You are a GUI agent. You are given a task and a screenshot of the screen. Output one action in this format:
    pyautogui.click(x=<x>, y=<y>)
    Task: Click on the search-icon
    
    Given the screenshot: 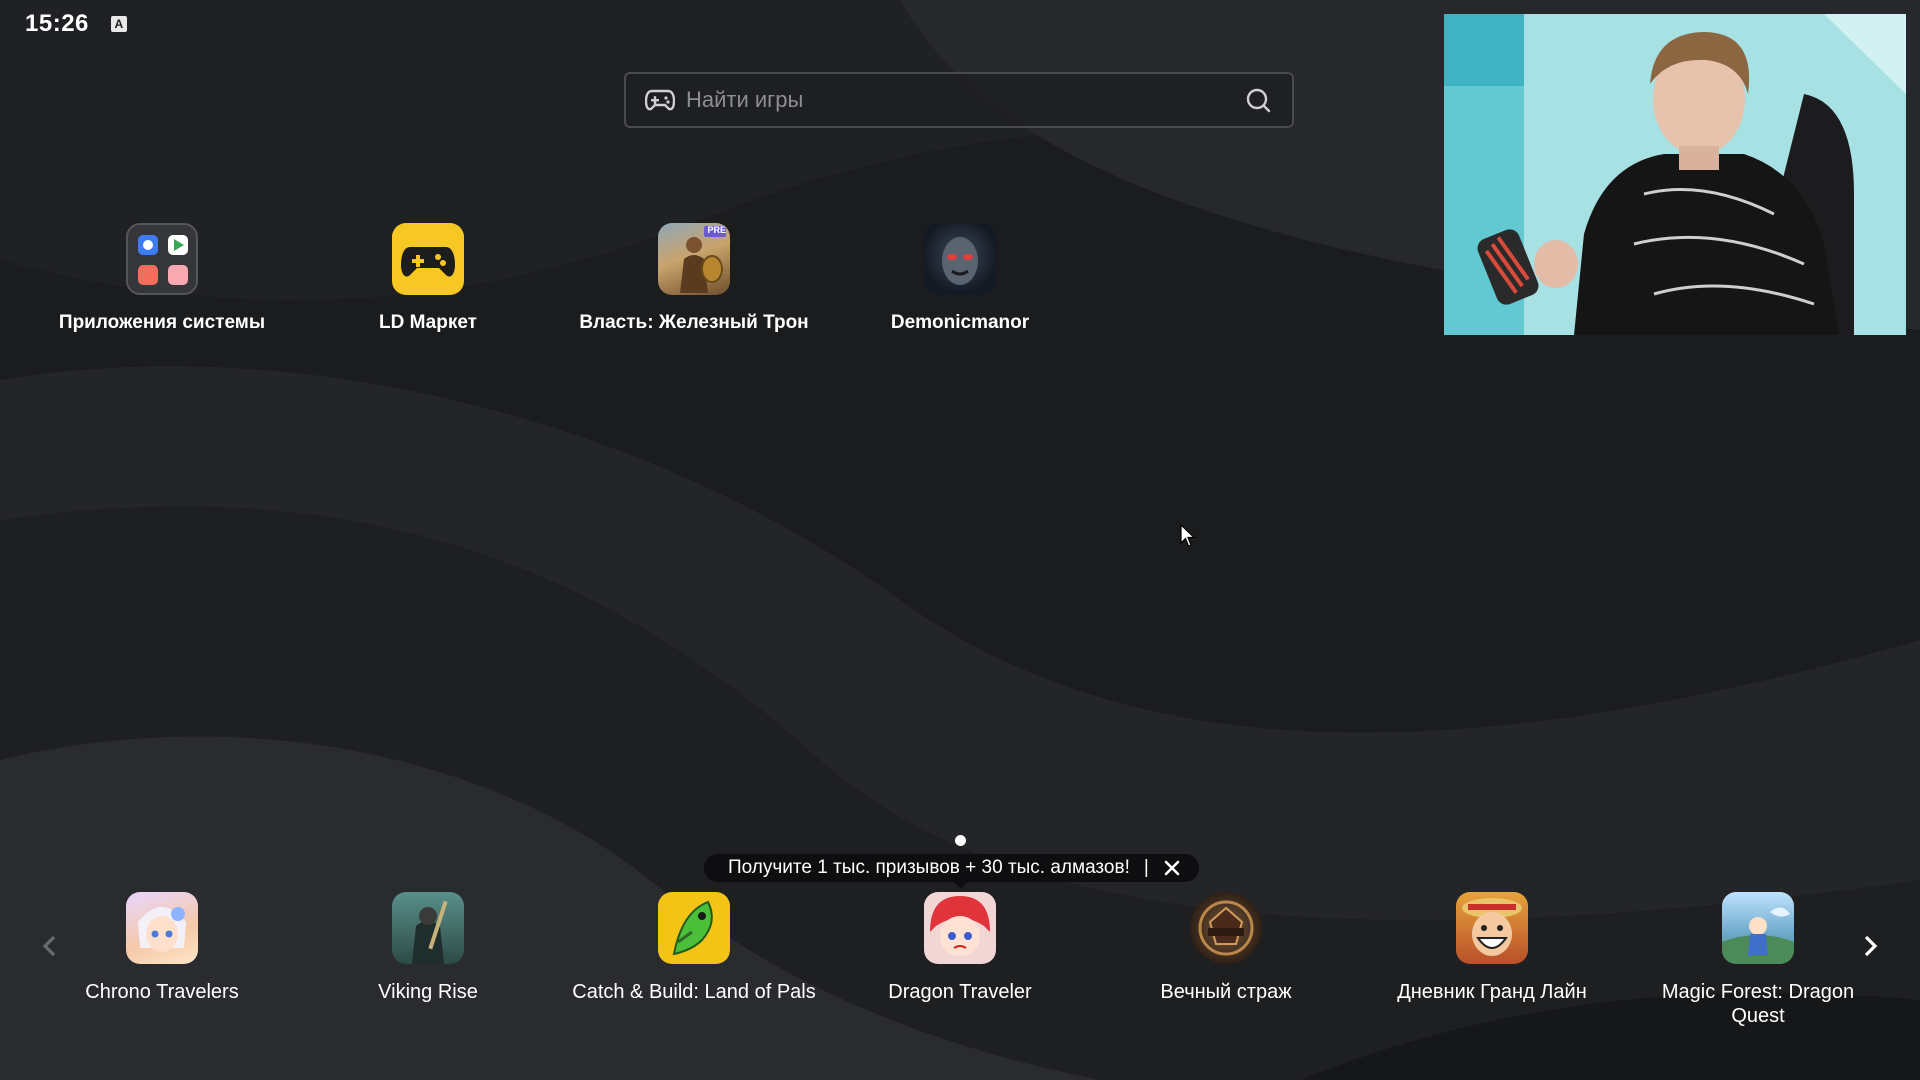 What is the action you would take?
    pyautogui.click(x=1258, y=100)
    